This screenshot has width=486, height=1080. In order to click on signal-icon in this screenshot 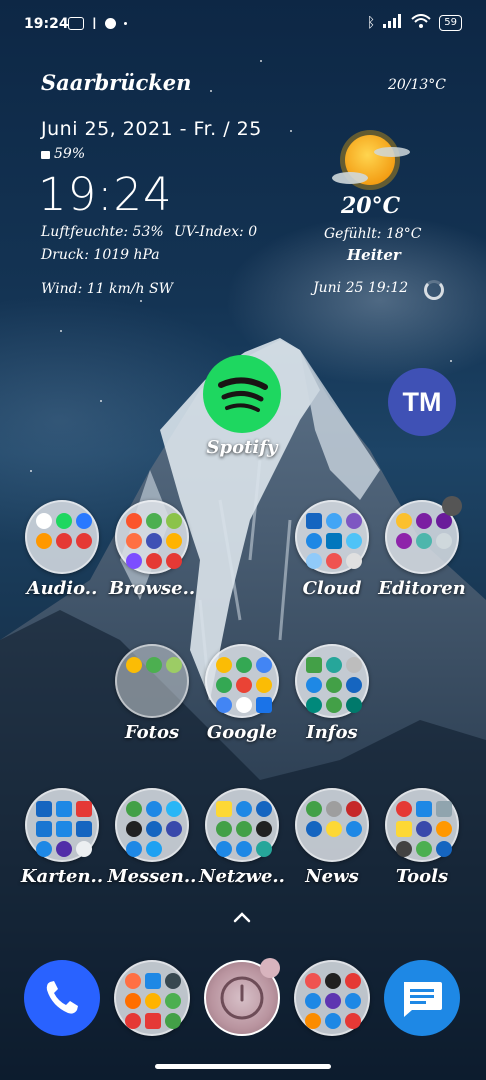, I will do `click(393, 23)`.